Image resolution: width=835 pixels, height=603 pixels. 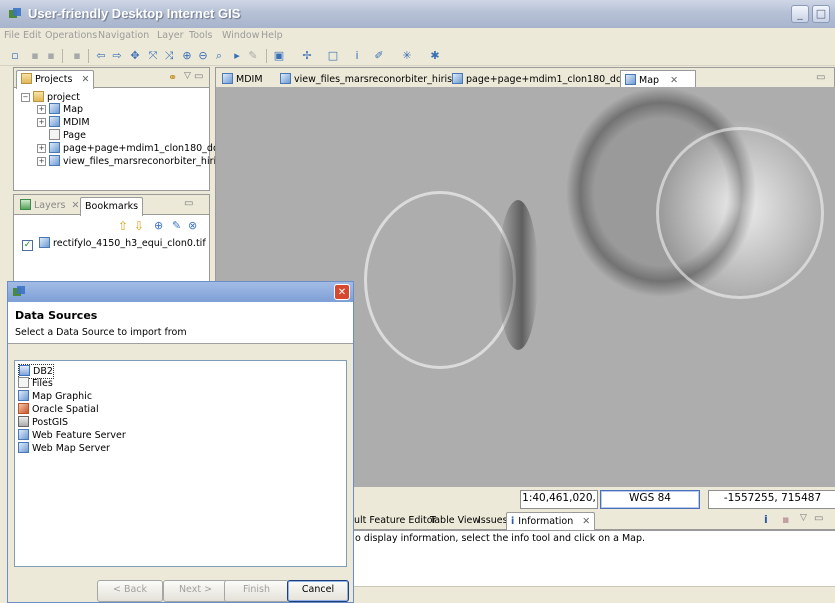 I want to click on menu-edit: Edit, so click(x=32, y=35).